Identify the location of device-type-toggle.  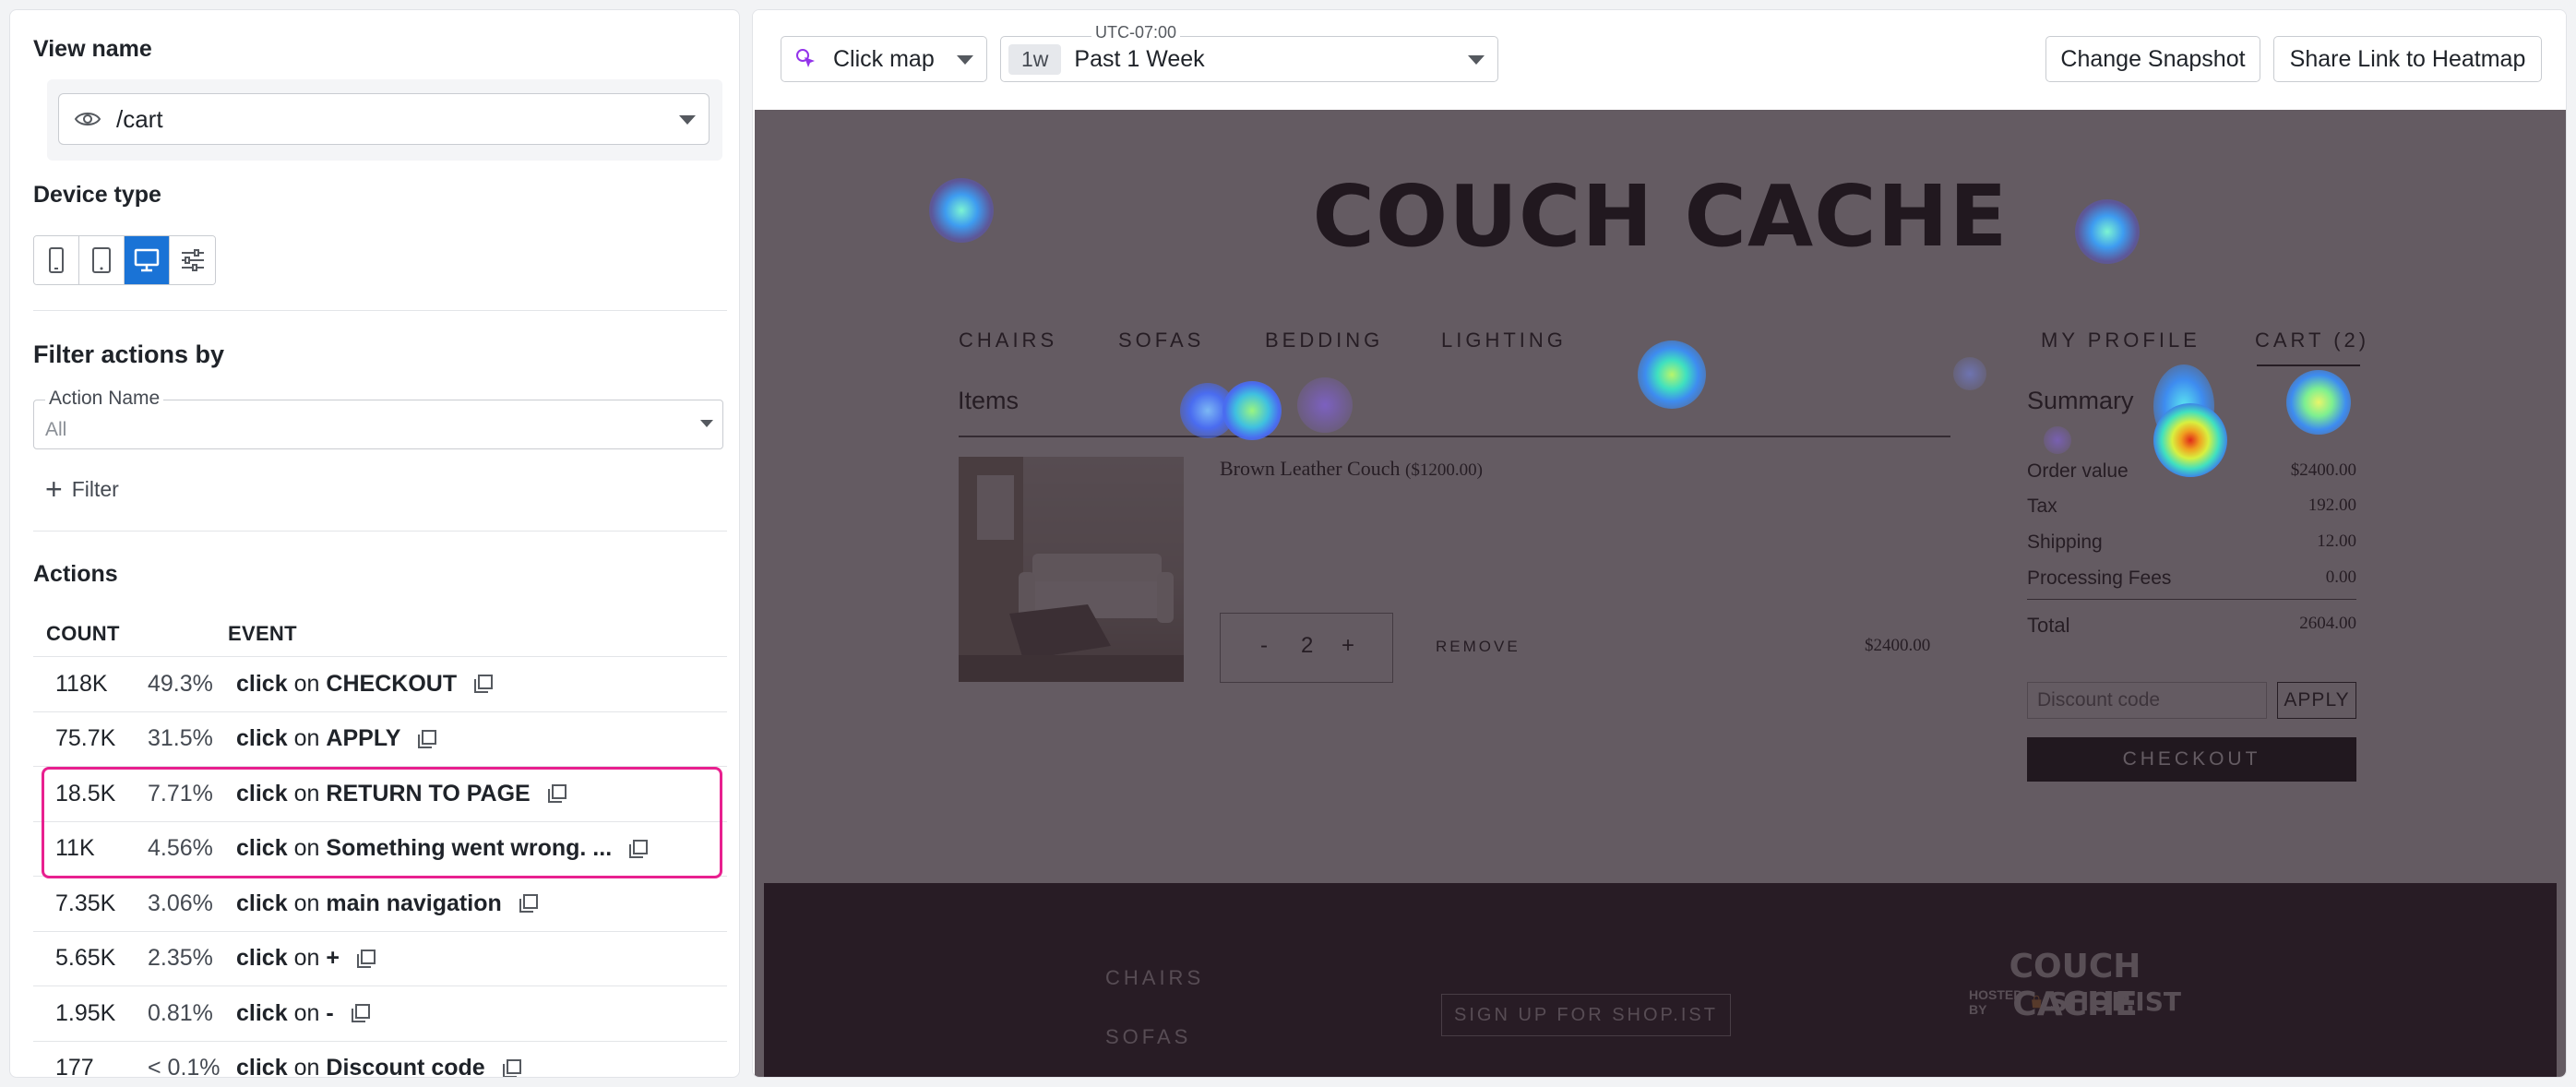
(125, 260).